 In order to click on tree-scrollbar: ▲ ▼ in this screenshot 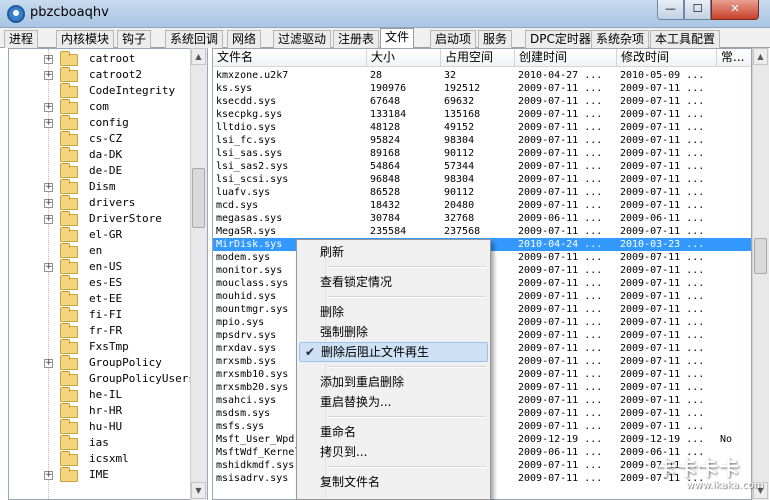, I will do `click(198, 274)`.